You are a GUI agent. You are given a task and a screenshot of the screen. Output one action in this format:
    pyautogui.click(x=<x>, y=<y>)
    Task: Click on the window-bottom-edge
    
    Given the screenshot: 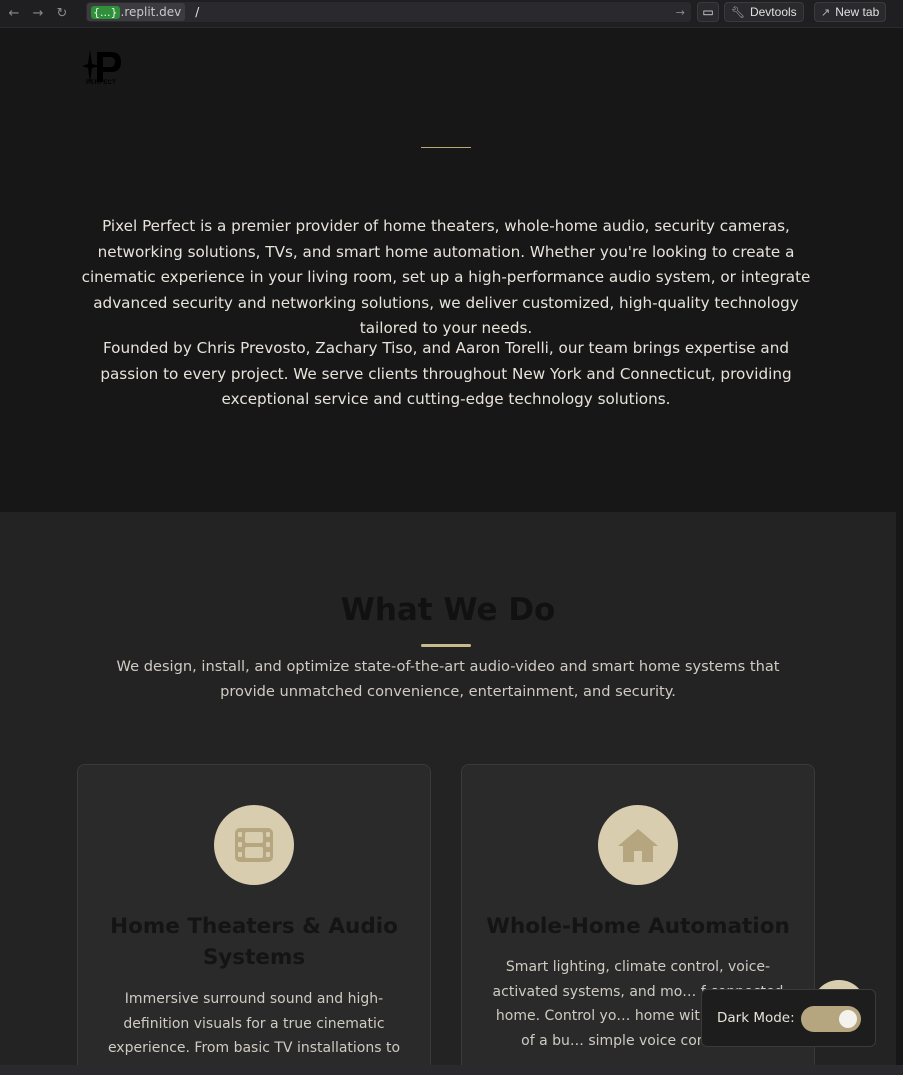 What is the action you would take?
    pyautogui.click(x=451, y=1070)
    